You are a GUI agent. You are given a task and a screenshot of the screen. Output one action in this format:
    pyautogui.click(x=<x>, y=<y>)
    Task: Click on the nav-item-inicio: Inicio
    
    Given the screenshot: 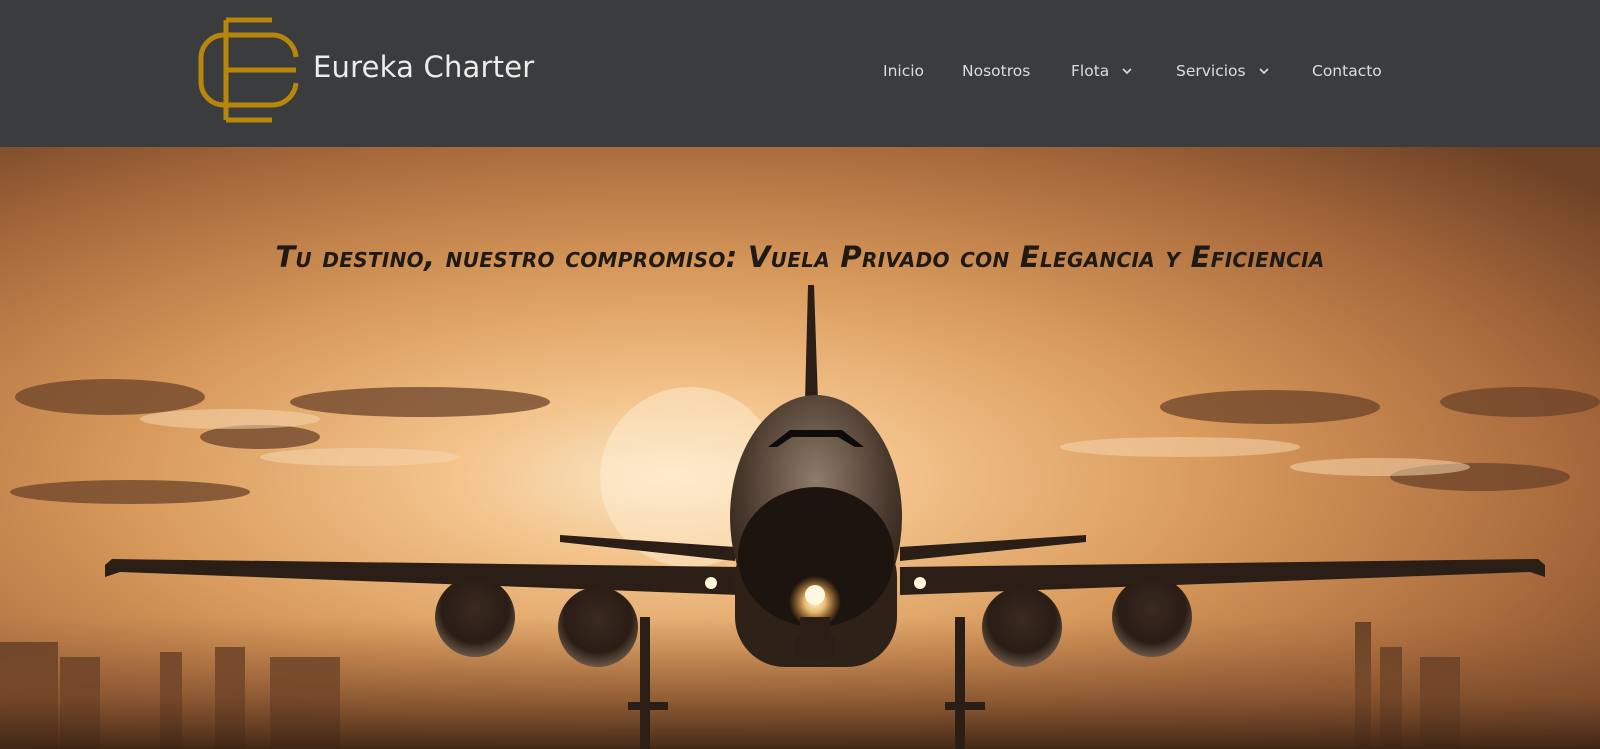 What is the action you would take?
    pyautogui.click(x=903, y=71)
    